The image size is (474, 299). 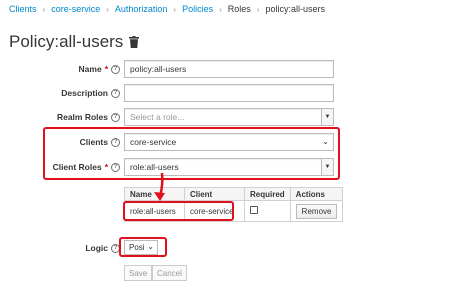 I want to click on cell-actions: Remove, so click(x=316, y=211).